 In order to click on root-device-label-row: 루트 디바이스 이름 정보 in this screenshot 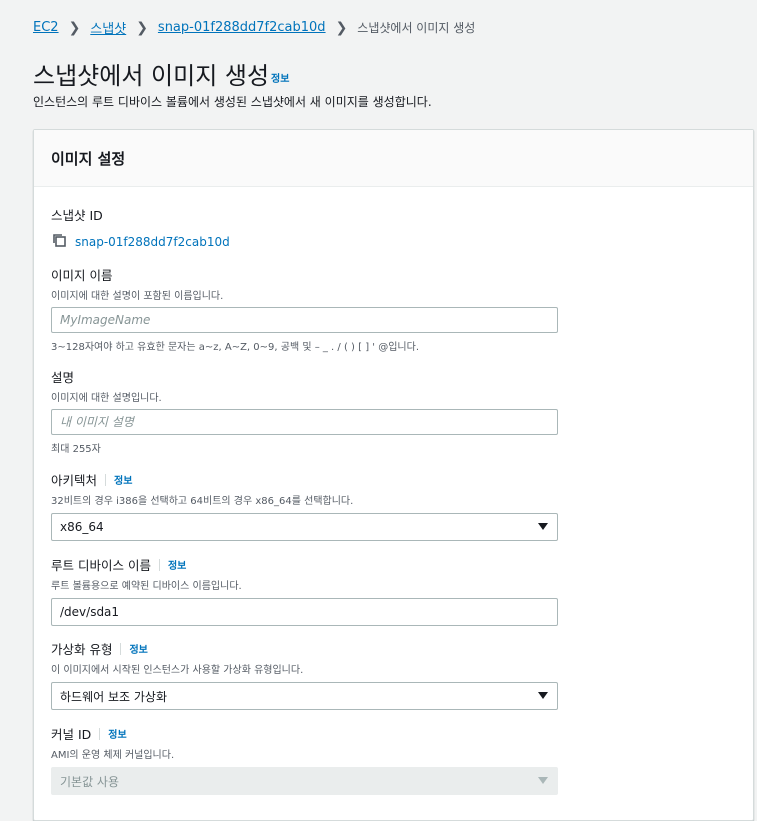, I will do `click(304, 564)`.